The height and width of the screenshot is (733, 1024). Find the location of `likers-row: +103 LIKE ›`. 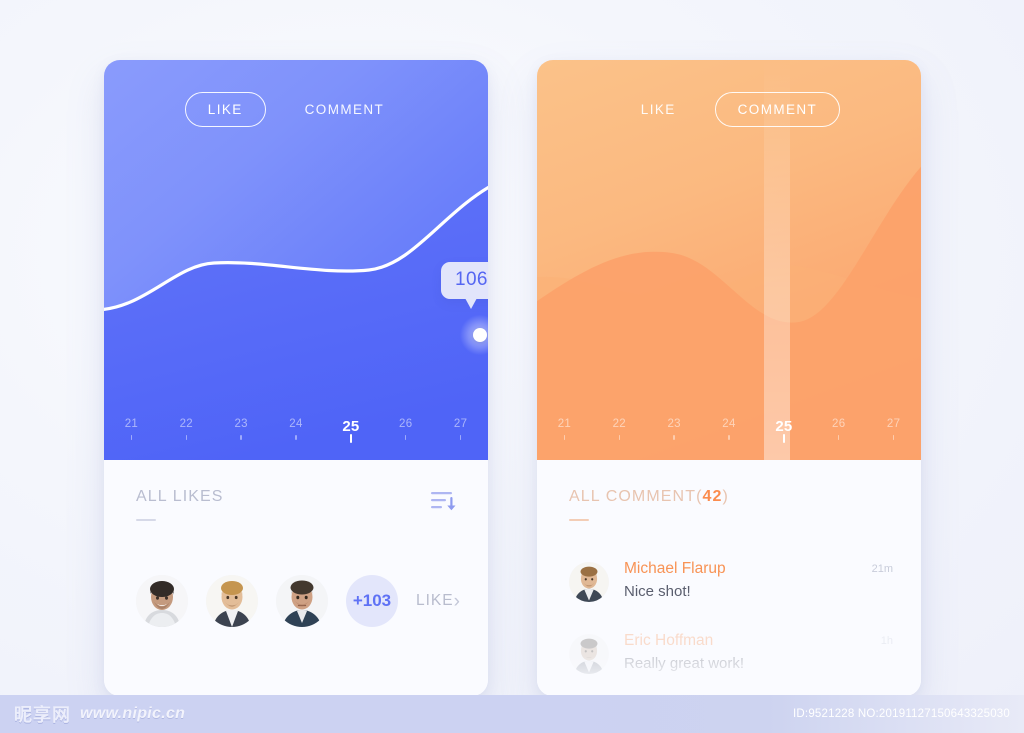

likers-row: +103 LIKE › is located at coordinates (298, 601).